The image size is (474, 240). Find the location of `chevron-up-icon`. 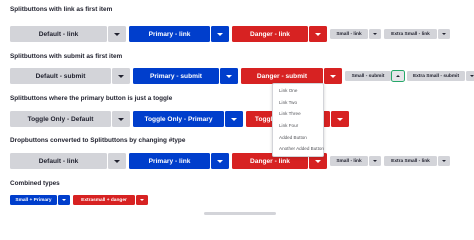

chevron-up-icon is located at coordinates (398, 76).